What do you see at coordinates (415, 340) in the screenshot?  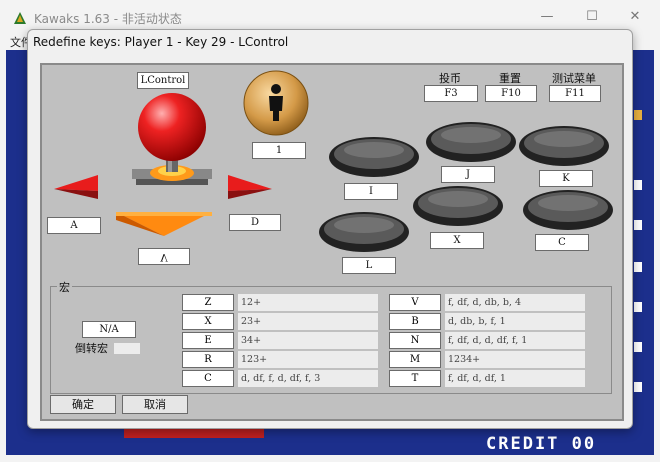 I see `macro-key-n: N` at bounding box center [415, 340].